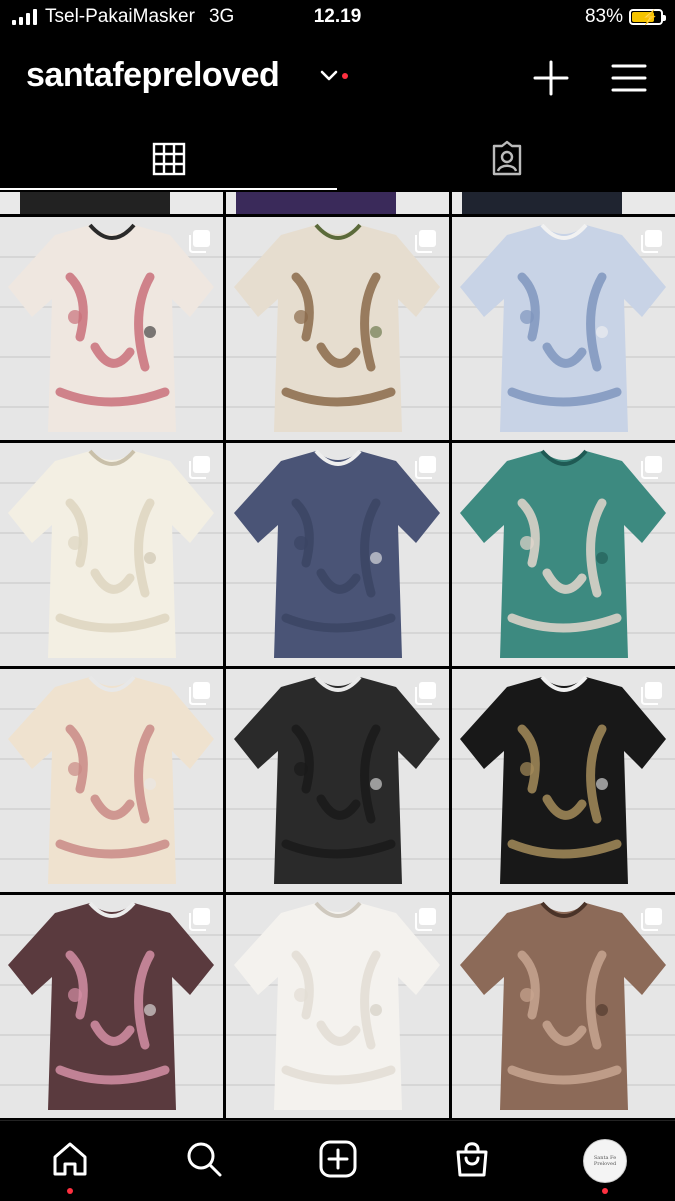 Image resolution: width=675 pixels, height=1201 pixels. I want to click on add-post-button, so click(338, 1159).